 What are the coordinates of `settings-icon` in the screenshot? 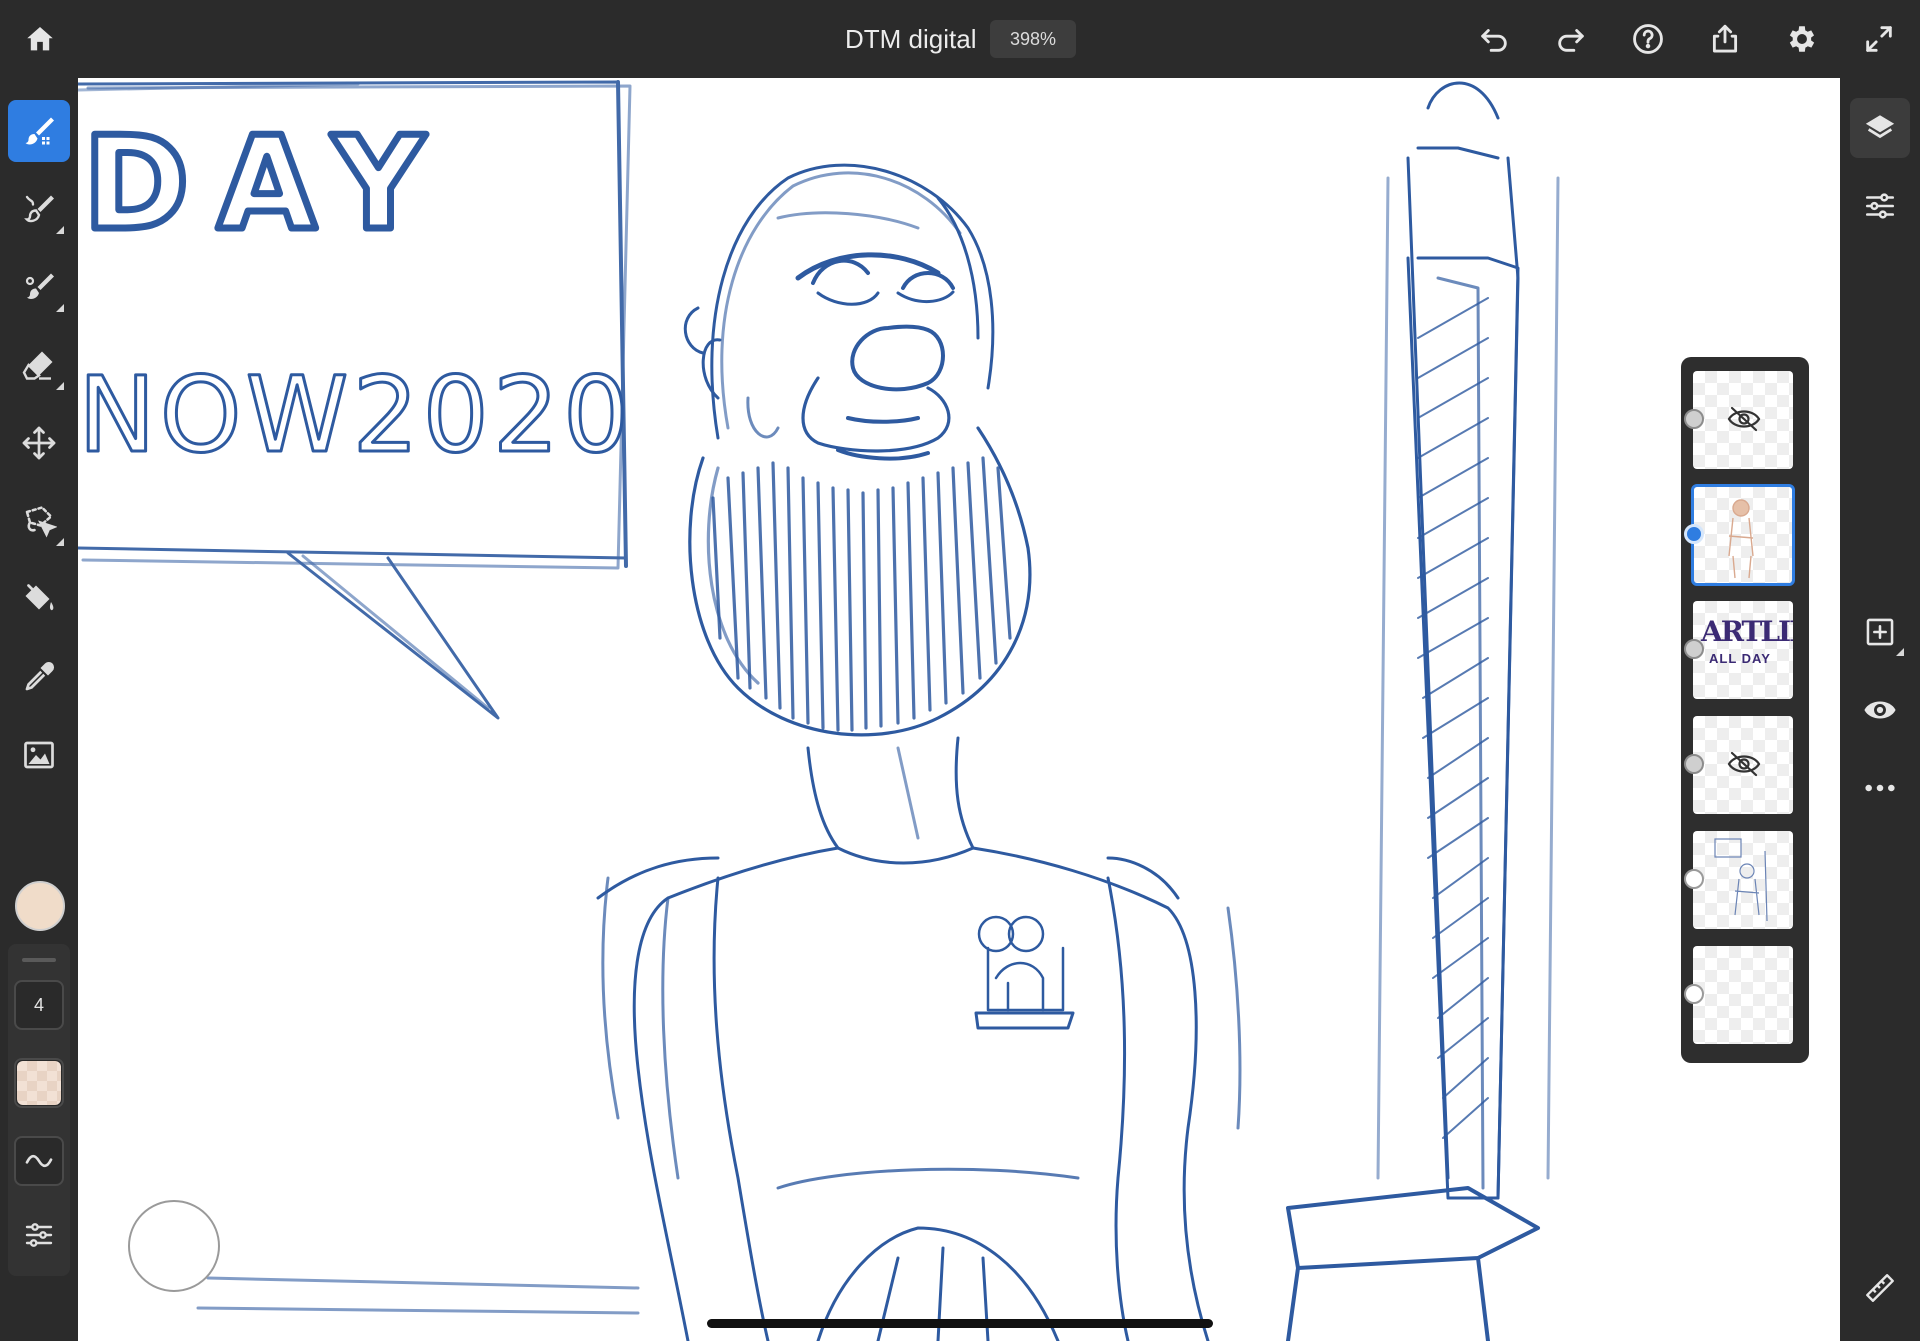 It's located at (1802, 39).